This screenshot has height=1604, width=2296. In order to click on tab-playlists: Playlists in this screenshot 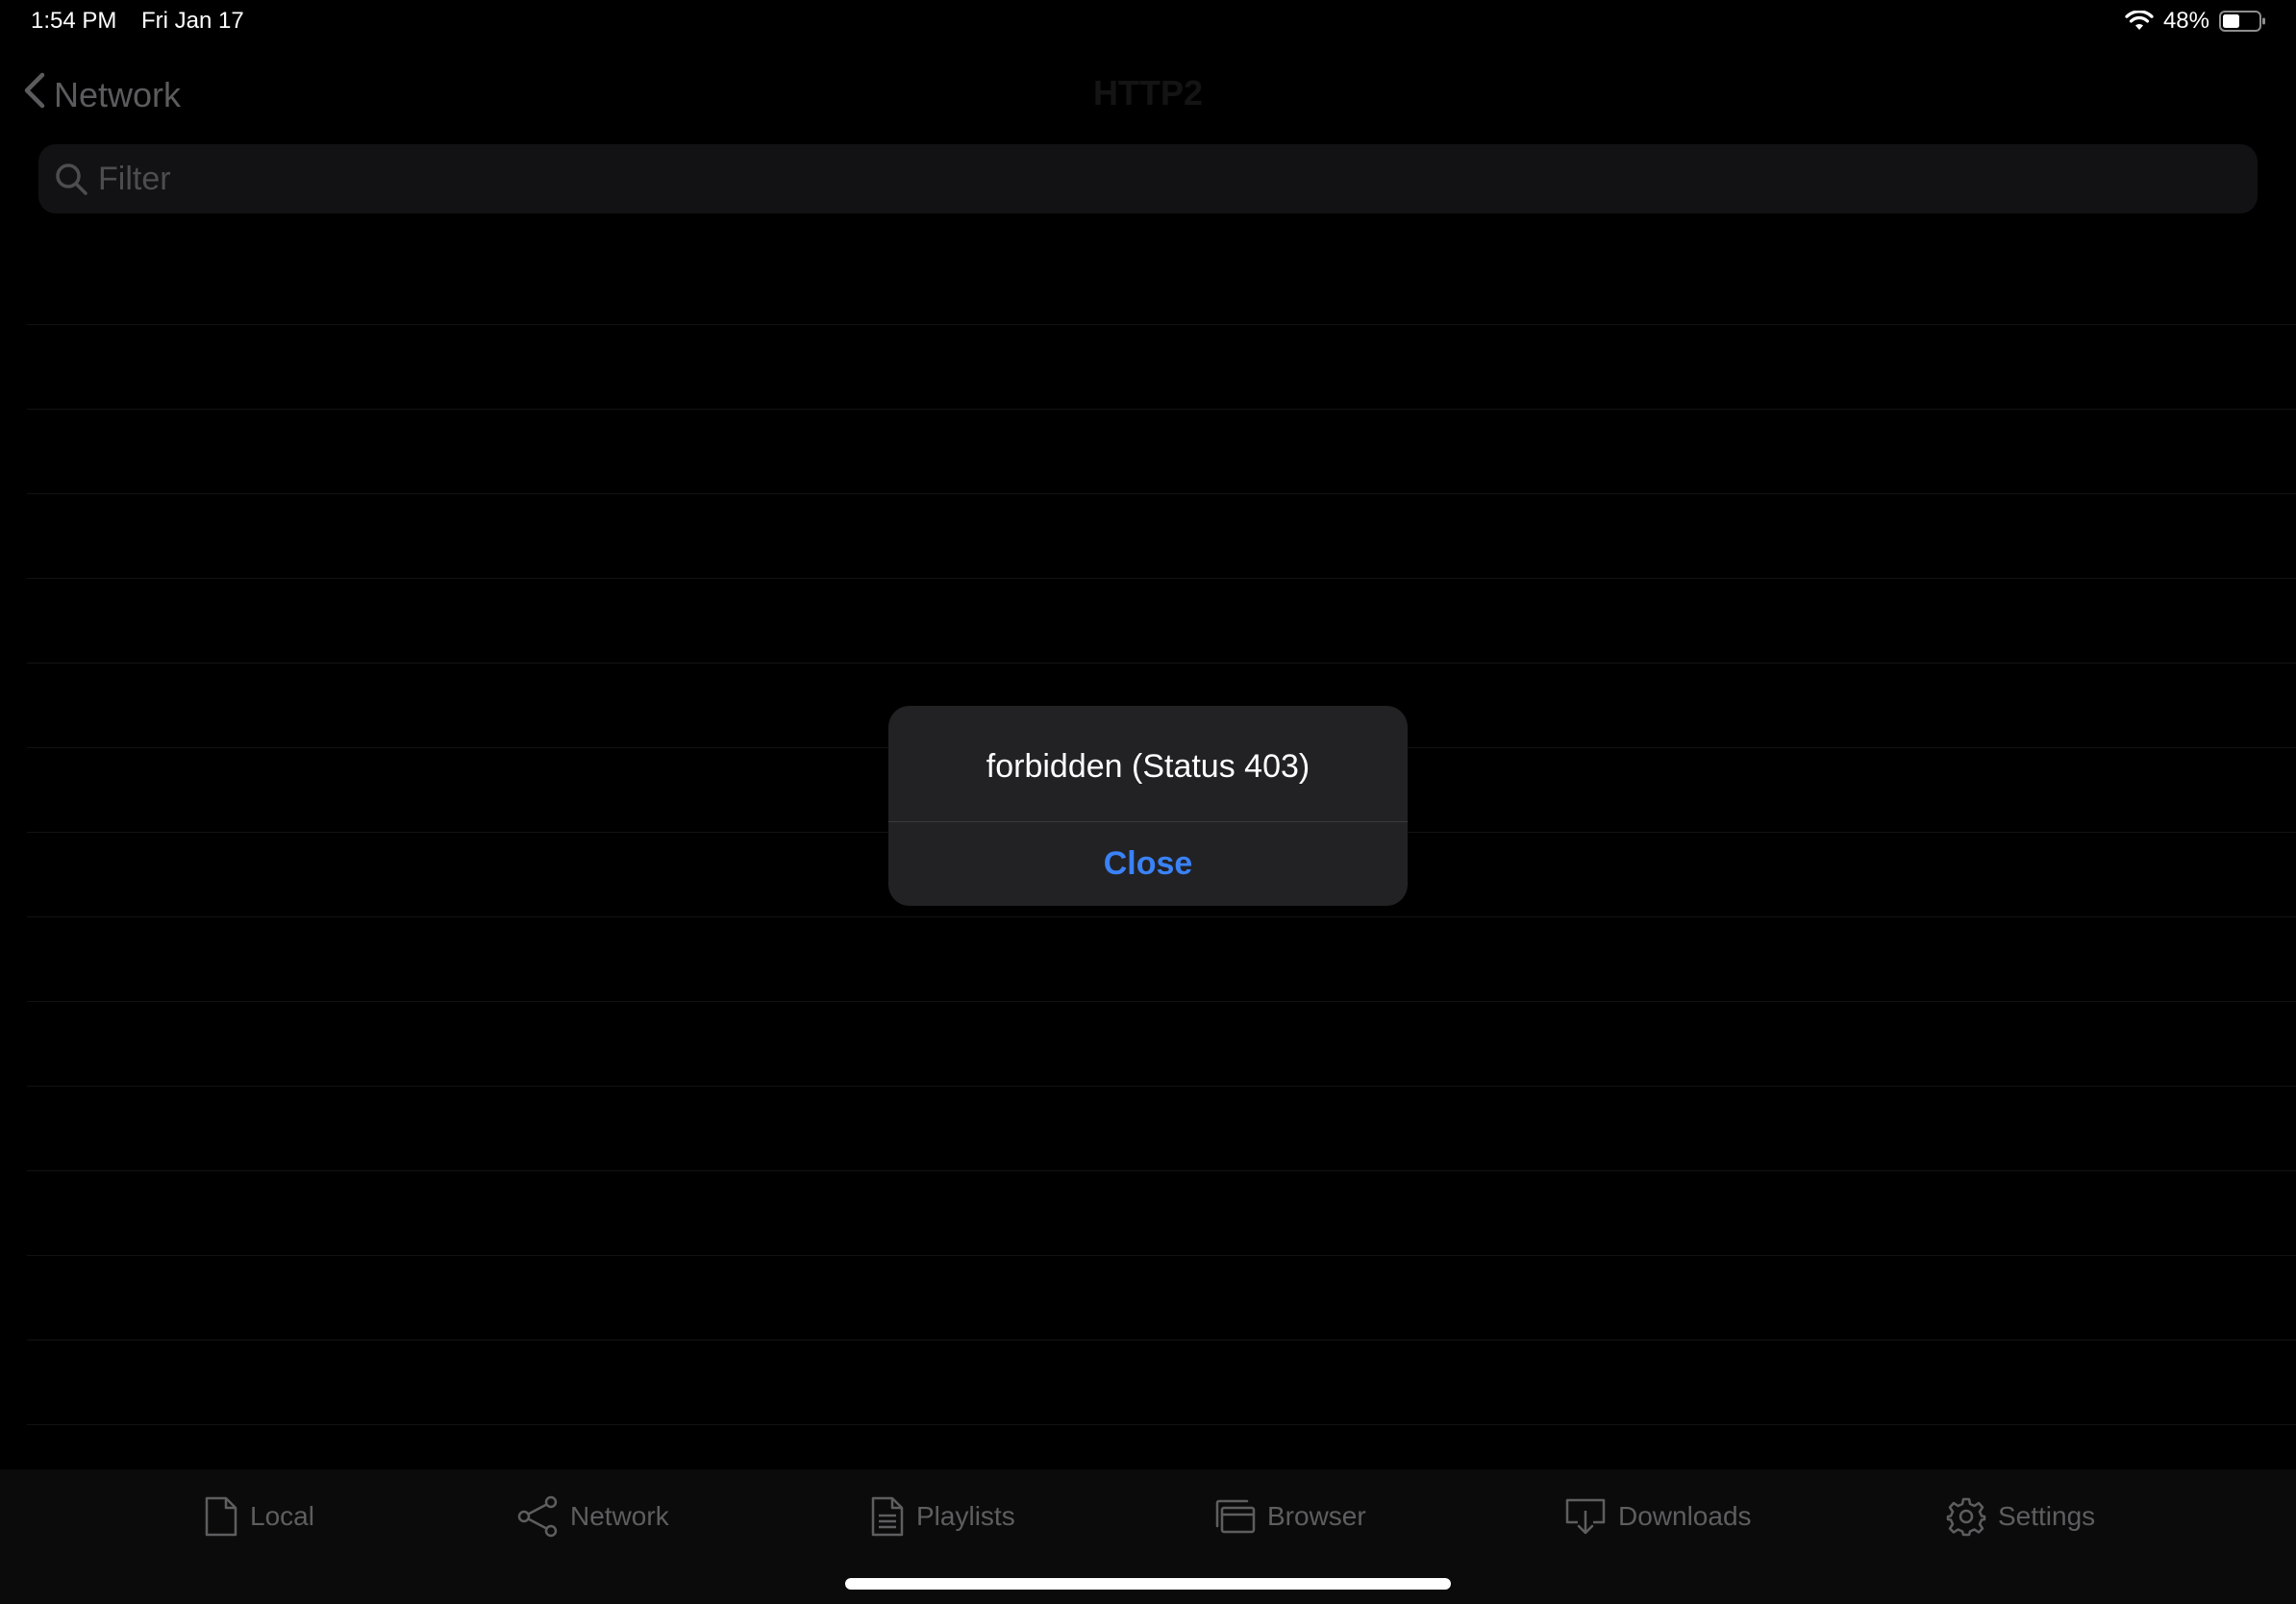, I will do `click(942, 1516)`.